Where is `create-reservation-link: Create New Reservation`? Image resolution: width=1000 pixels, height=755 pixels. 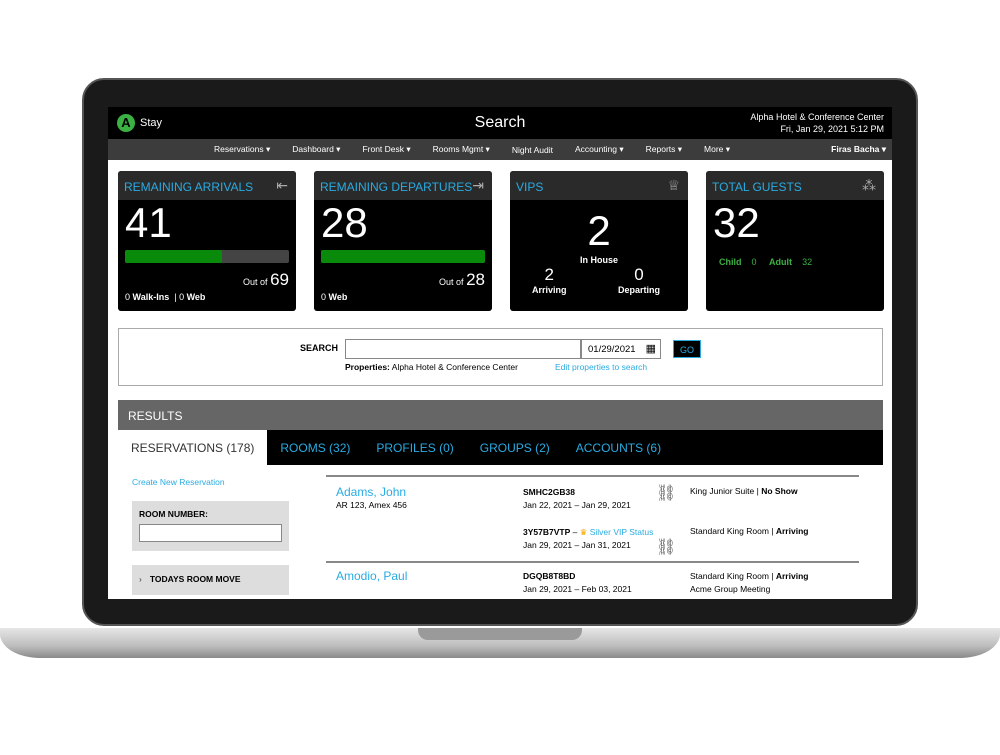
create-reservation-link: Create New Reservation is located at coordinates (178, 482).